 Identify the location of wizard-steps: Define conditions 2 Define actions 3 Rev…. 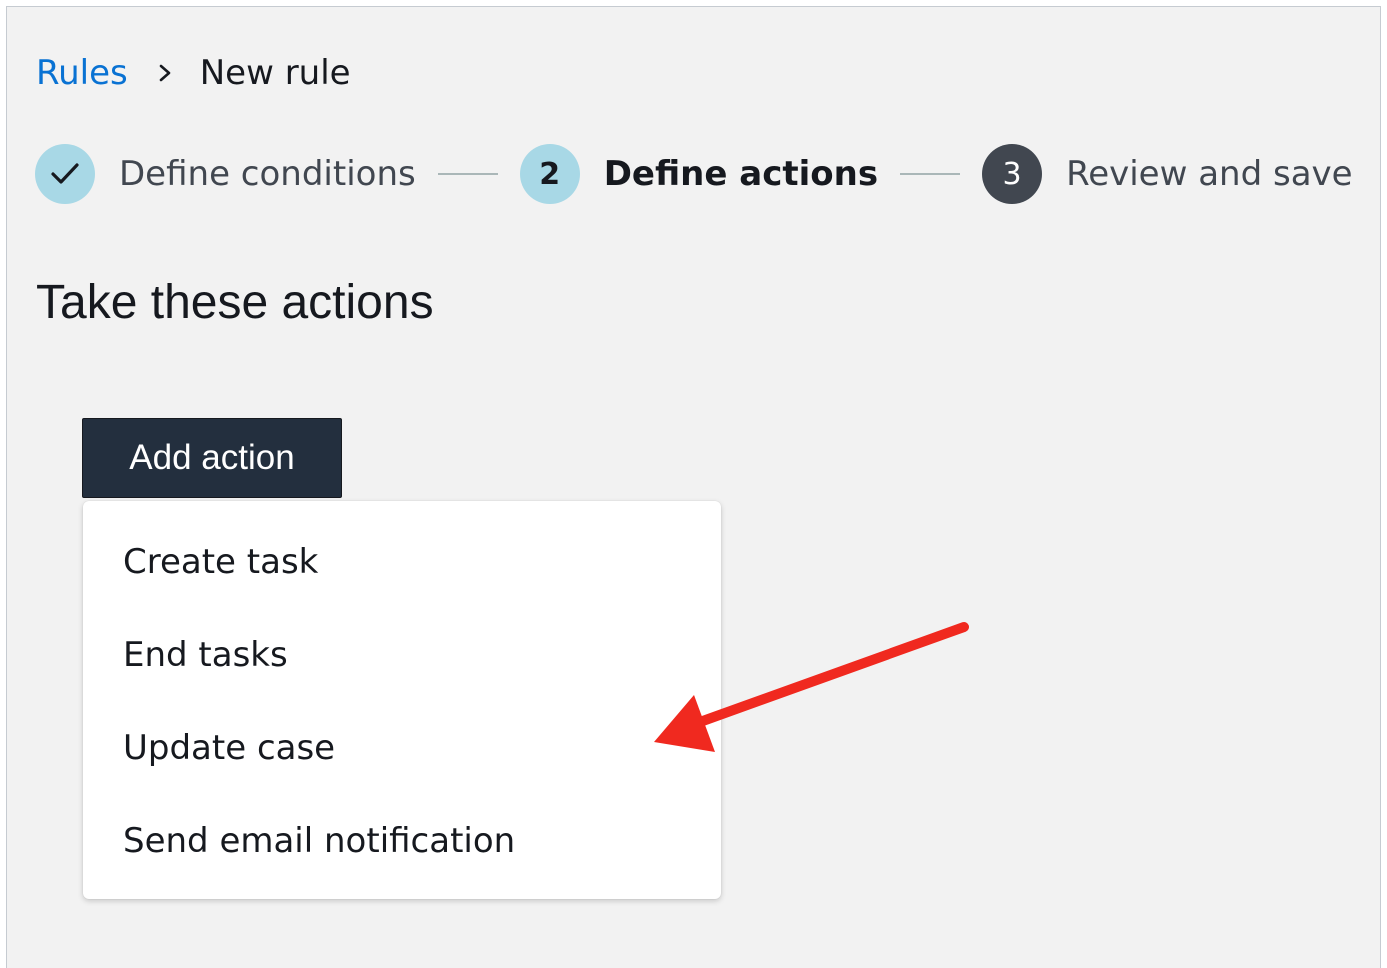
(694, 174).